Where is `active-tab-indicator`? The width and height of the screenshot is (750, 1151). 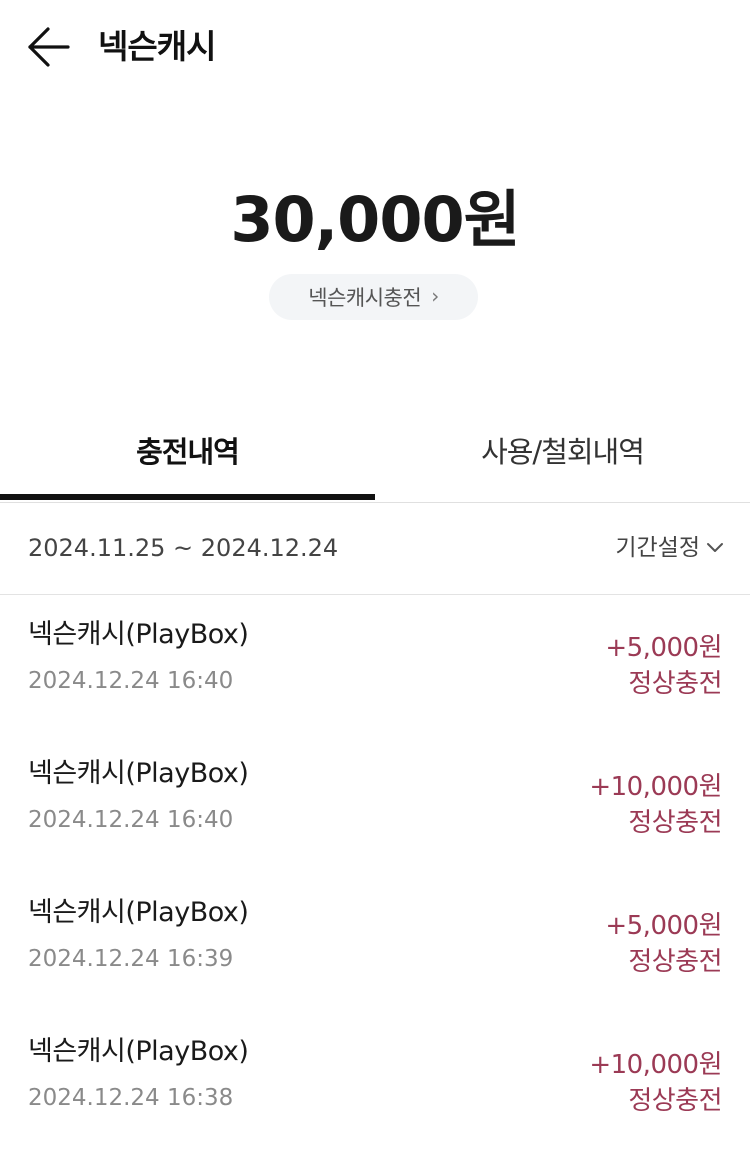
active-tab-indicator is located at coordinates (187, 497).